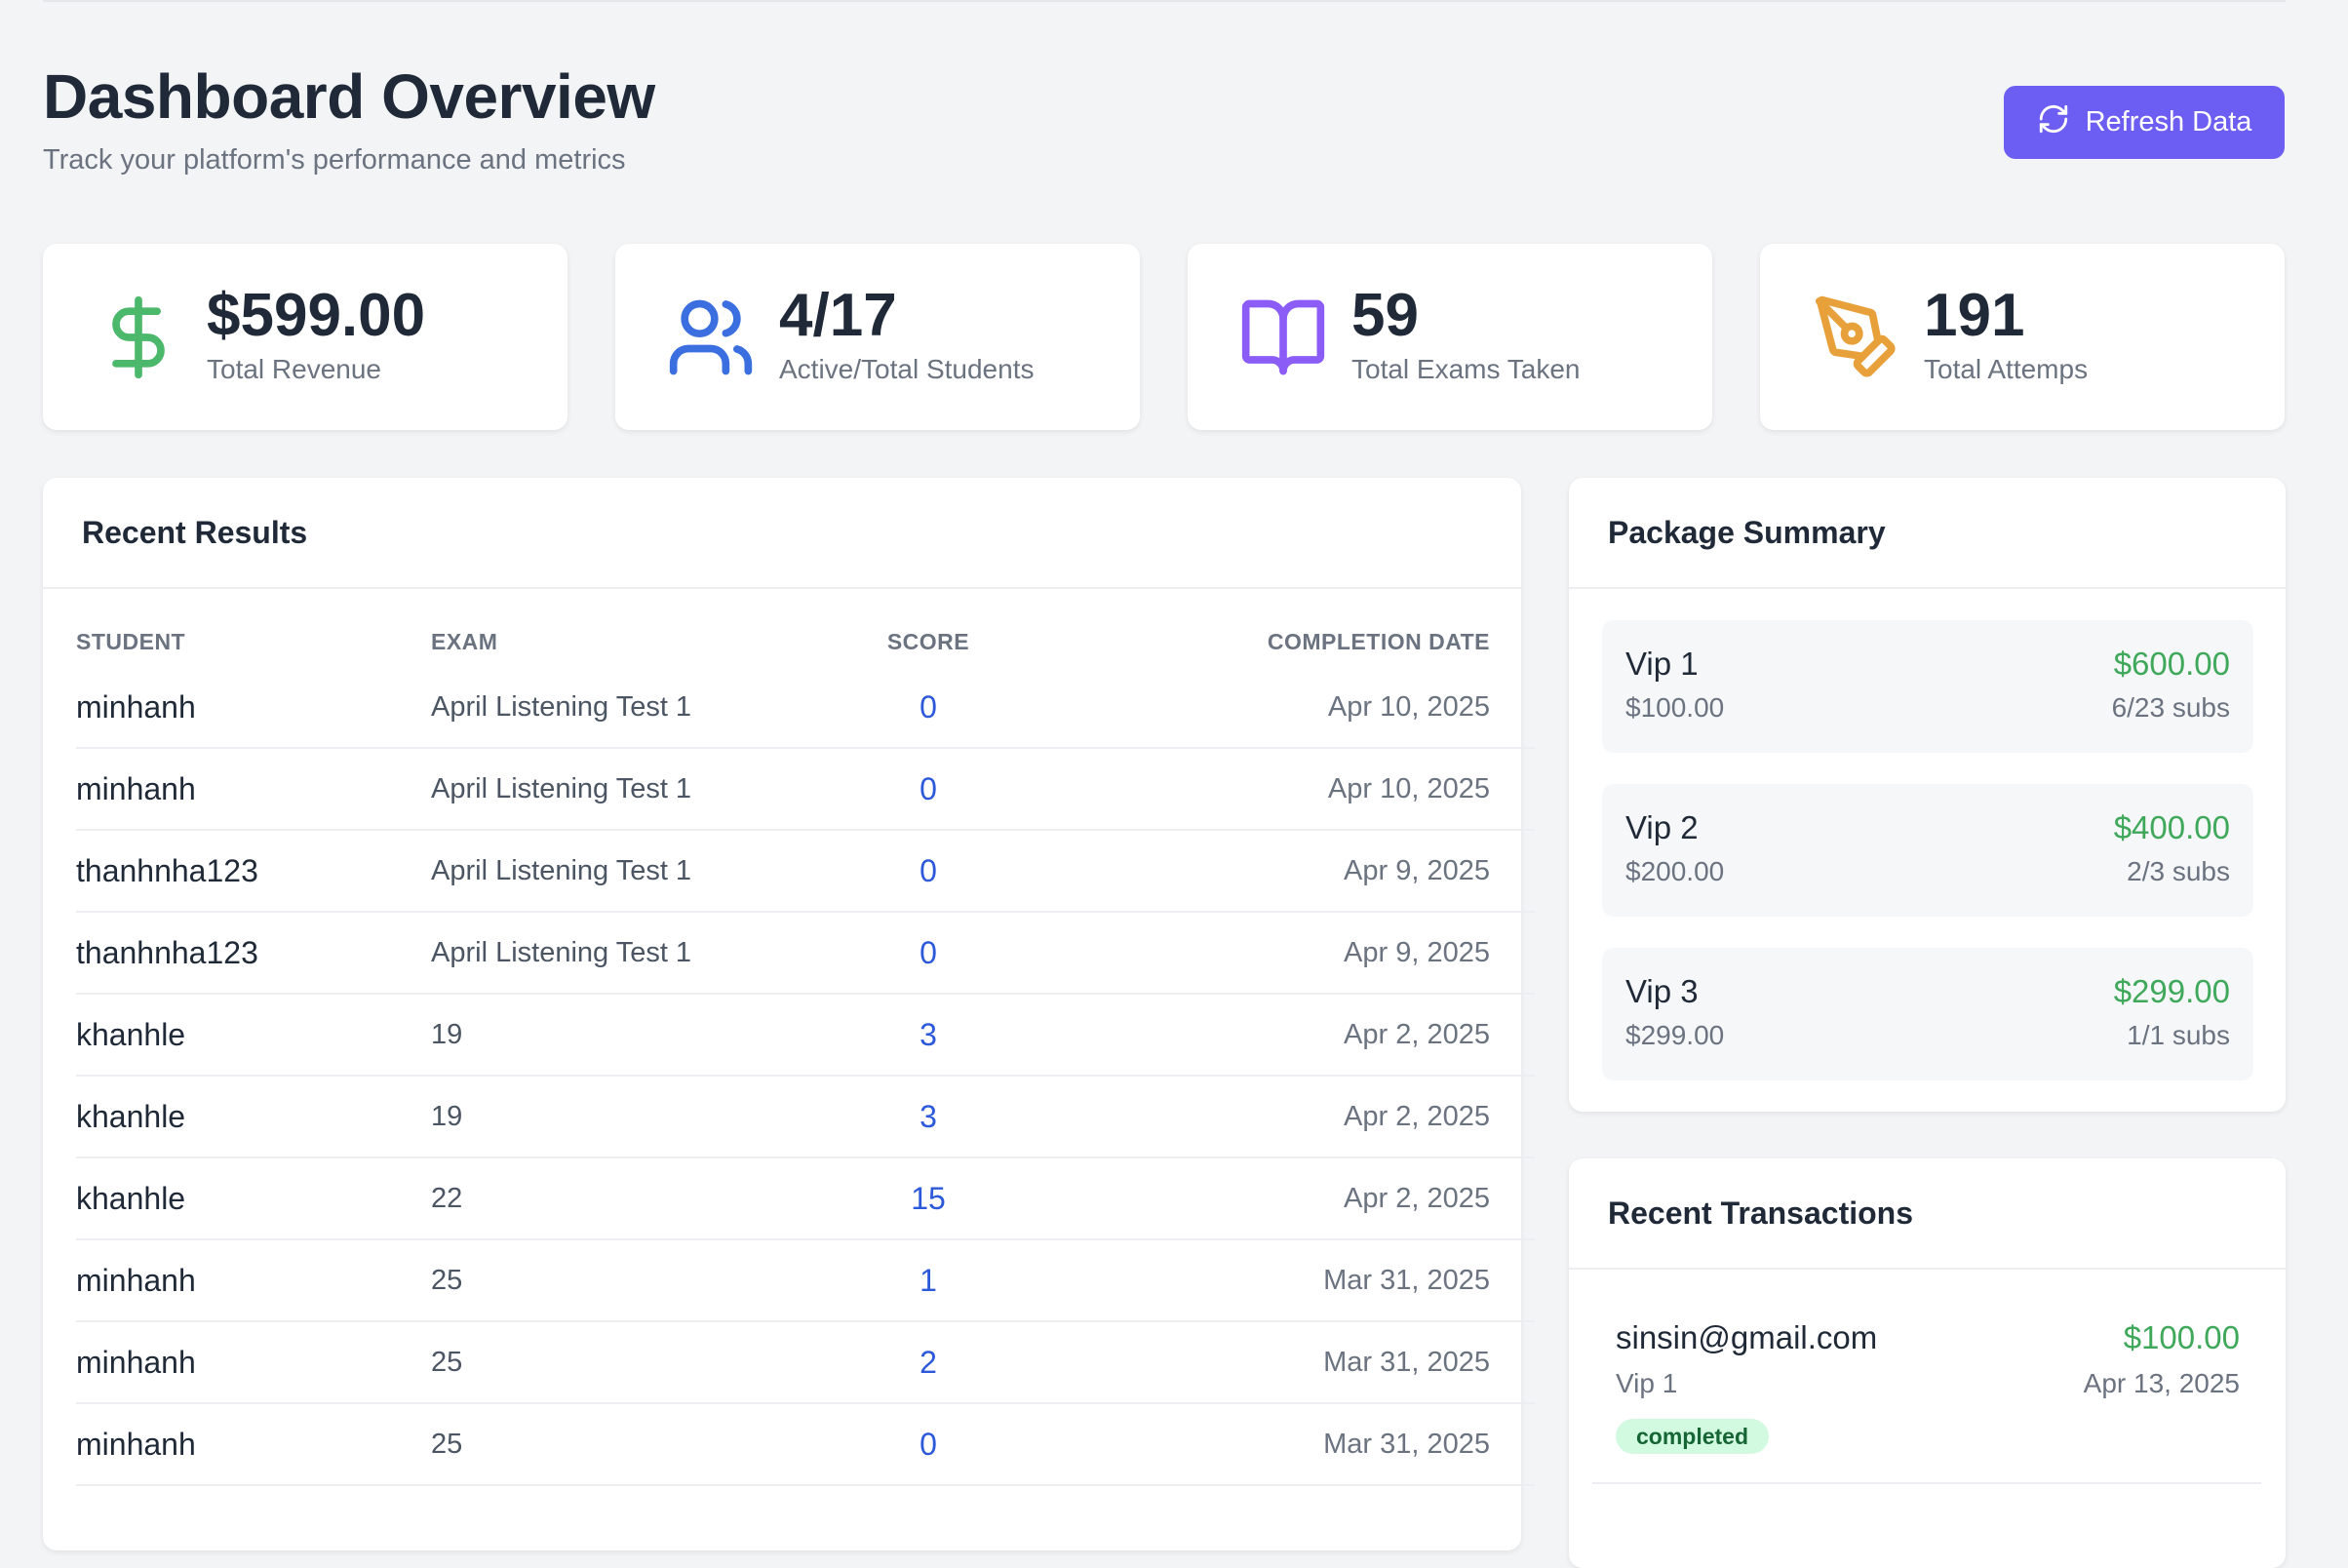 This screenshot has height=1568, width=2348. What do you see at coordinates (1747, 1337) in the screenshot?
I see `transaction-email: sinsin@gmail.com` at bounding box center [1747, 1337].